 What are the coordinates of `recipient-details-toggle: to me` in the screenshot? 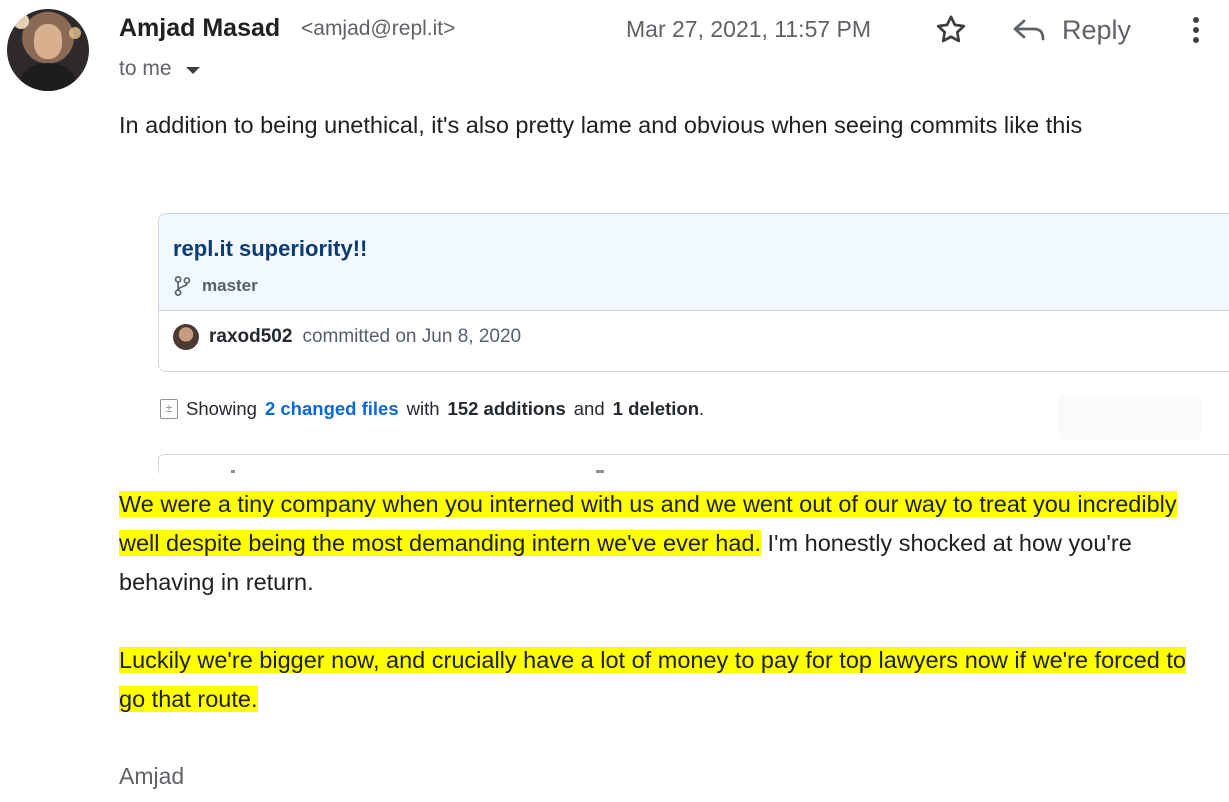 It's located at (159, 69).